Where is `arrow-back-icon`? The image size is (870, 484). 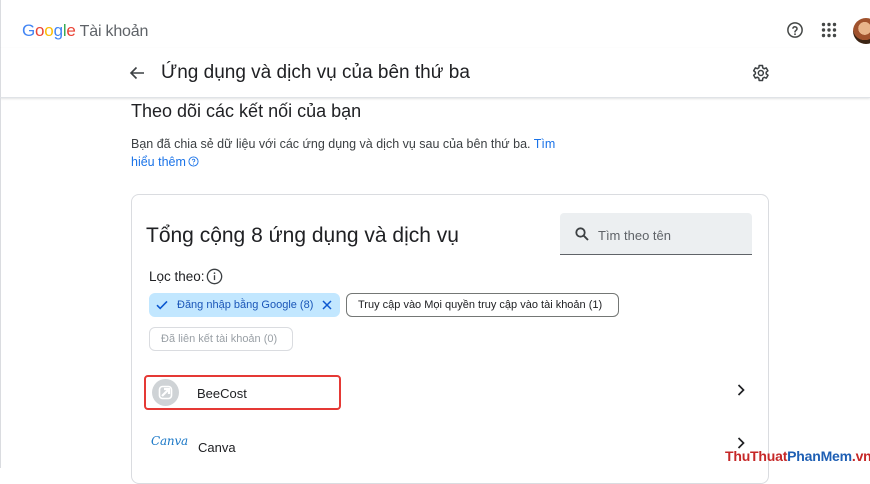
arrow-back-icon is located at coordinates (137, 73).